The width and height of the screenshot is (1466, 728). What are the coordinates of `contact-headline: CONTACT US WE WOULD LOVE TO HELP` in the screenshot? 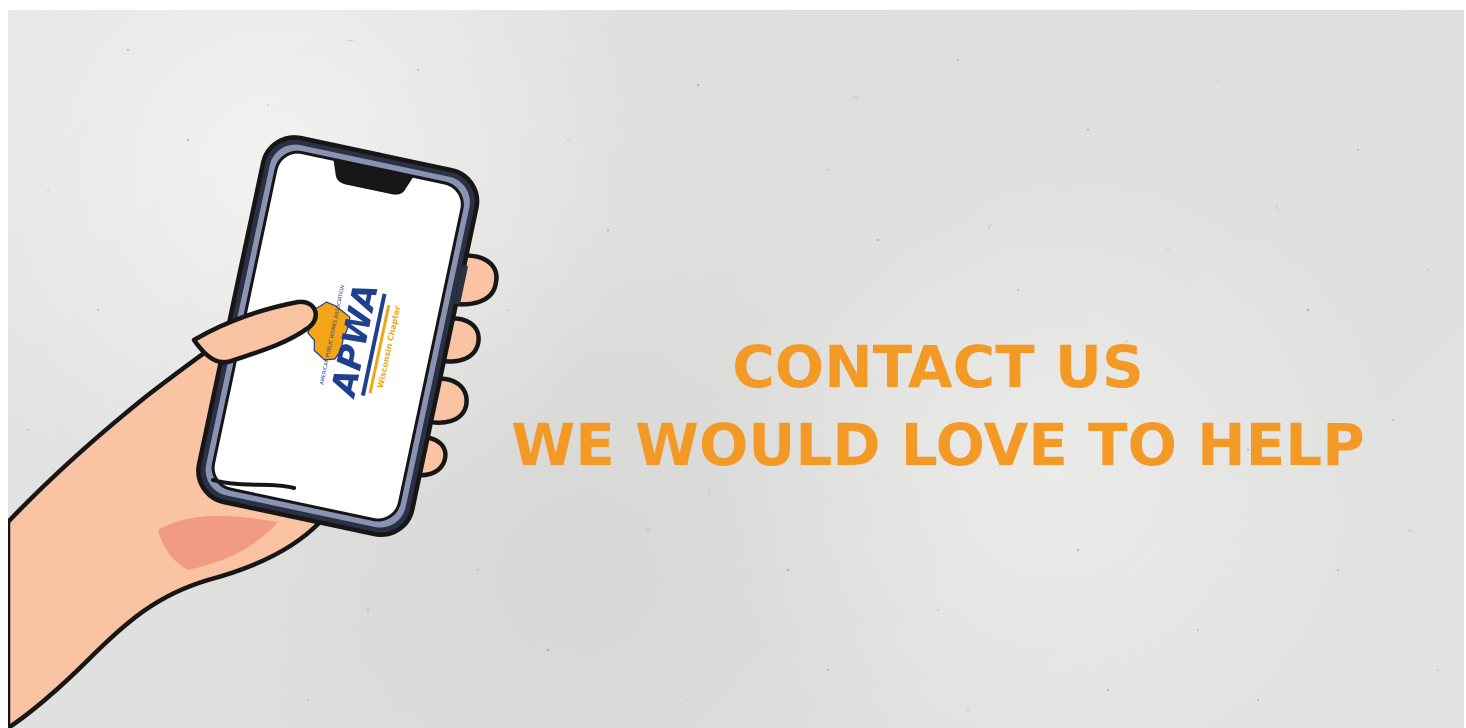 It's located at (938, 406).